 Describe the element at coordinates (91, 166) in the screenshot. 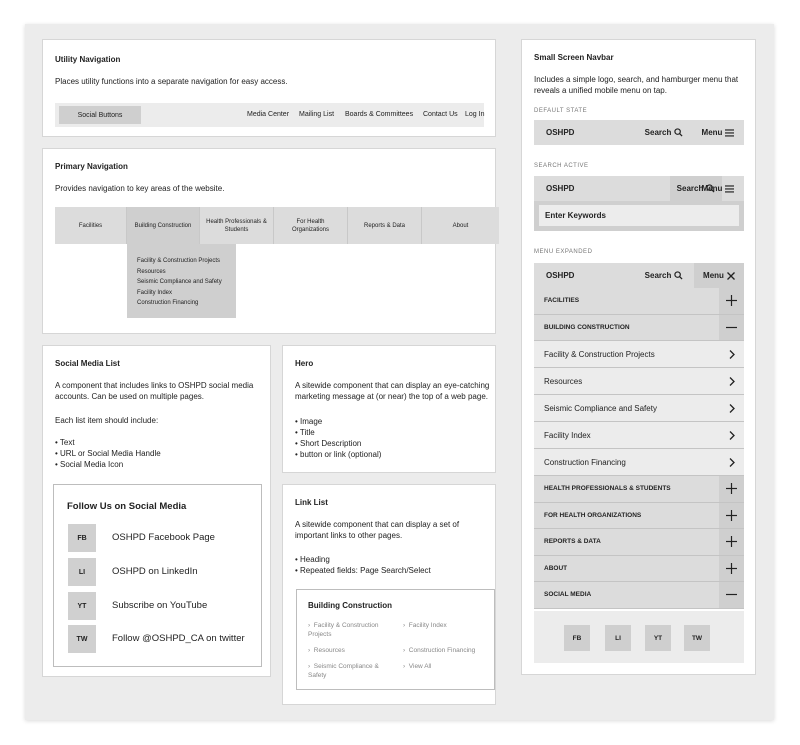

I see `card-title: Primary Navigation` at that location.